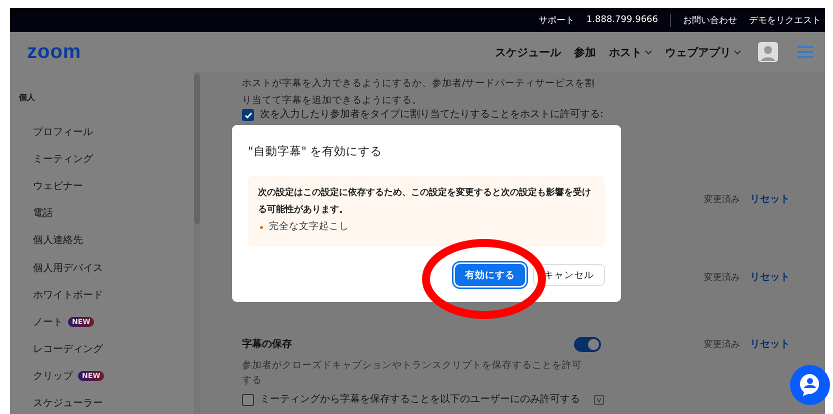  Describe the element at coordinates (710, 20) in the screenshot. I see `top-link: お問い合わせ` at that location.